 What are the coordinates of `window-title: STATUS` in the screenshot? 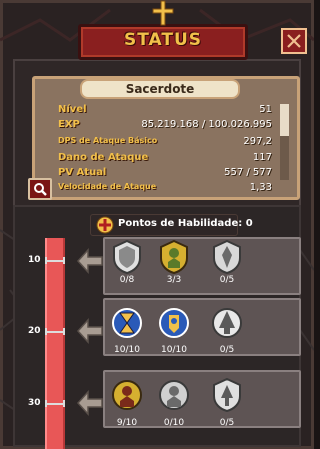 It's located at (162, 40).